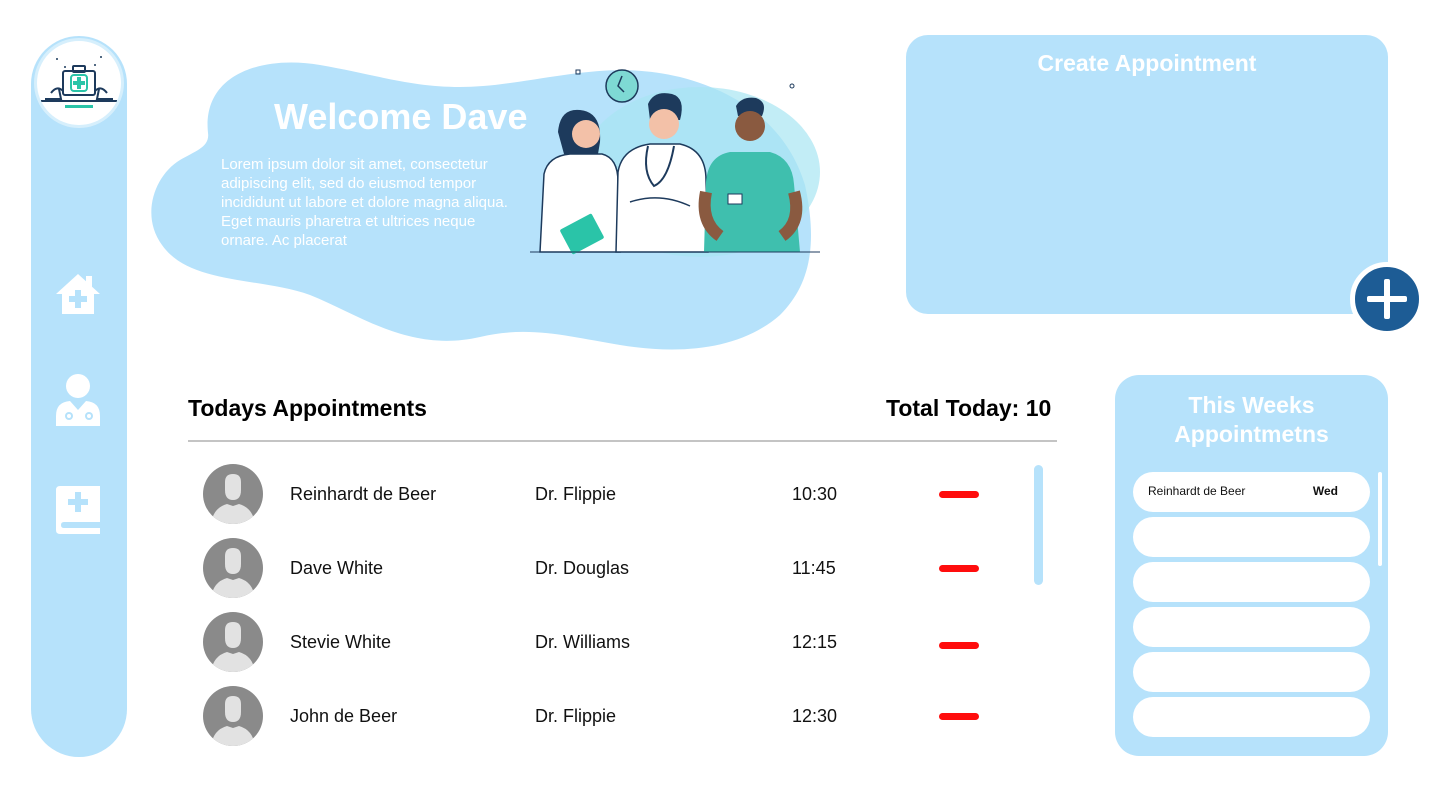 This screenshot has height=810, width=1440. Describe the element at coordinates (622, 441) in the screenshot. I see `divider` at that location.